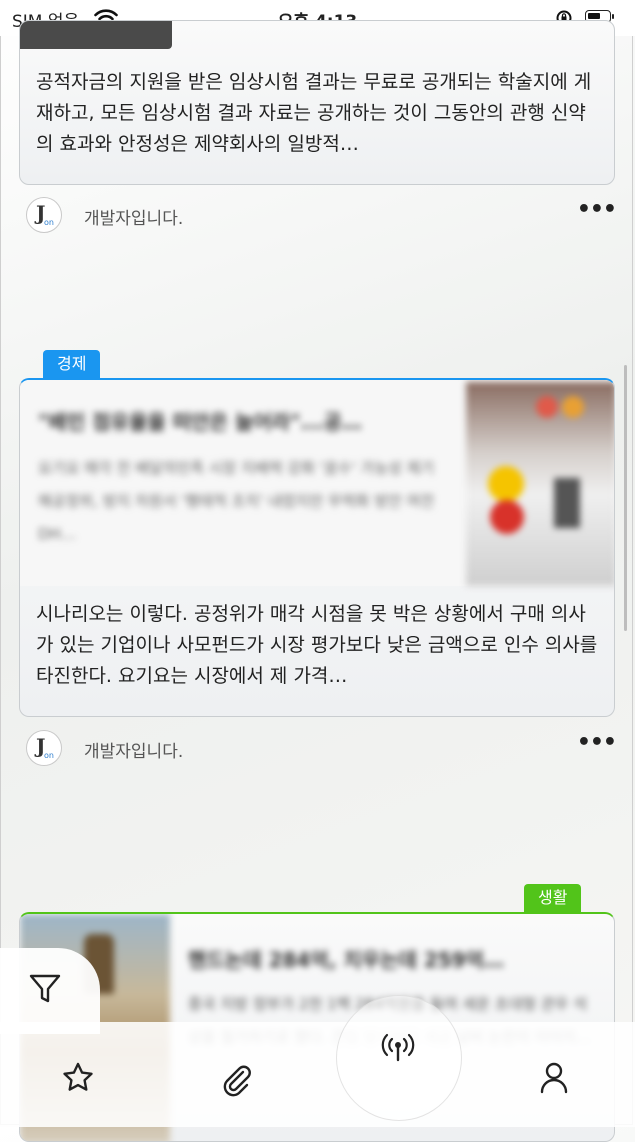  What do you see at coordinates (78, 1078) in the screenshot?
I see `favorites-star-icon` at bounding box center [78, 1078].